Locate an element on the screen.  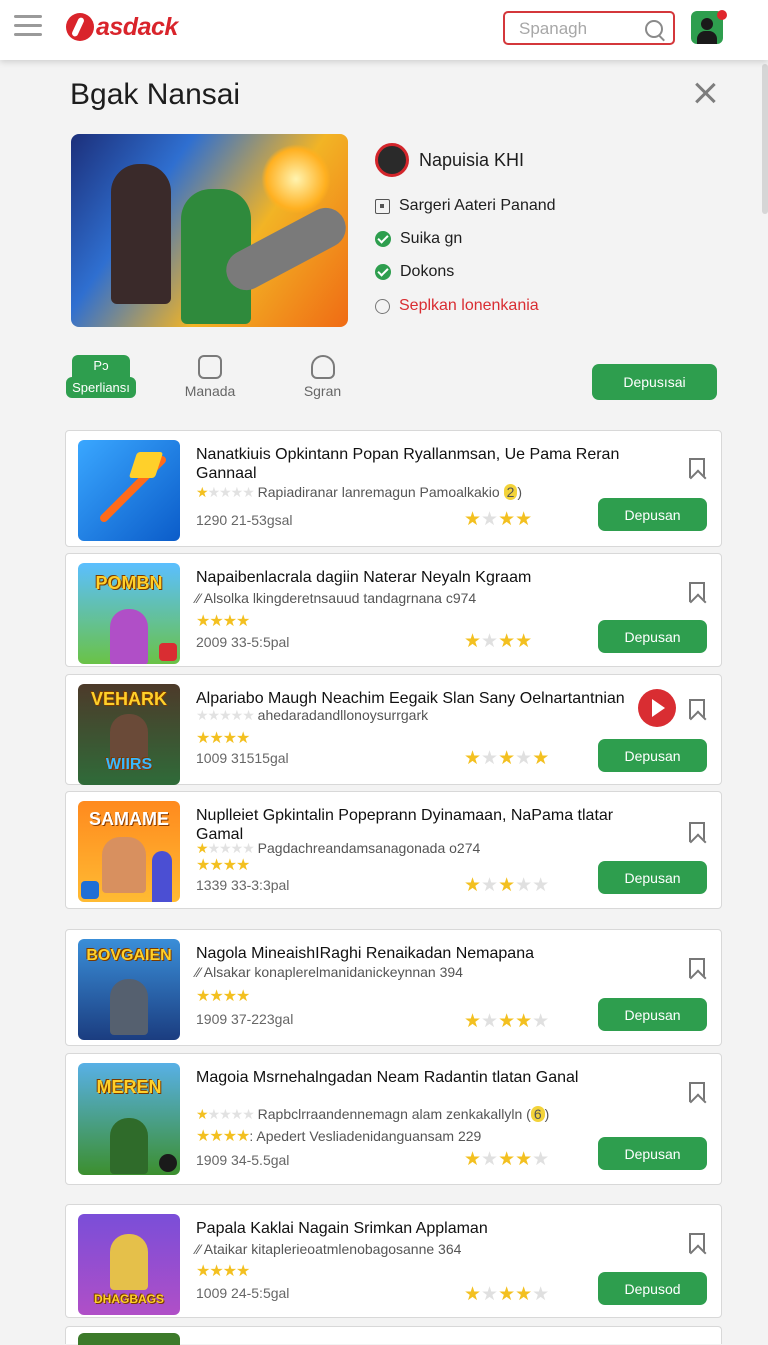
game-subtitle: ★★★★: Apedert Vesliadenidanguansam 229 is located at coordinates (339, 1136).